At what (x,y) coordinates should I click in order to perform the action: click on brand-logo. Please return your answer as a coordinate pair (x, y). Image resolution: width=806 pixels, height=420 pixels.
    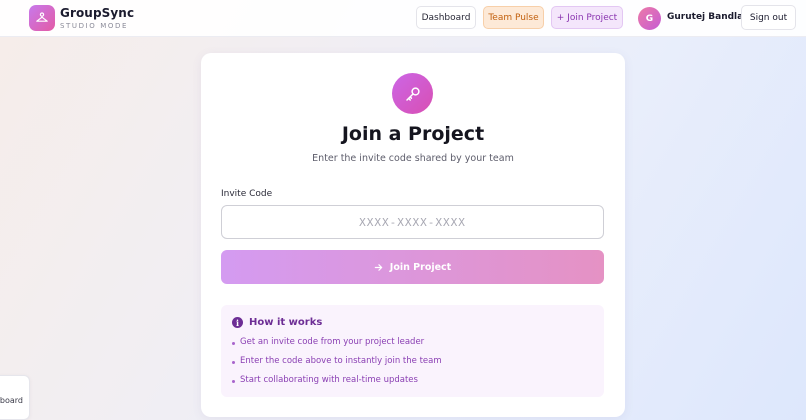
    Looking at the image, I should click on (42, 18).